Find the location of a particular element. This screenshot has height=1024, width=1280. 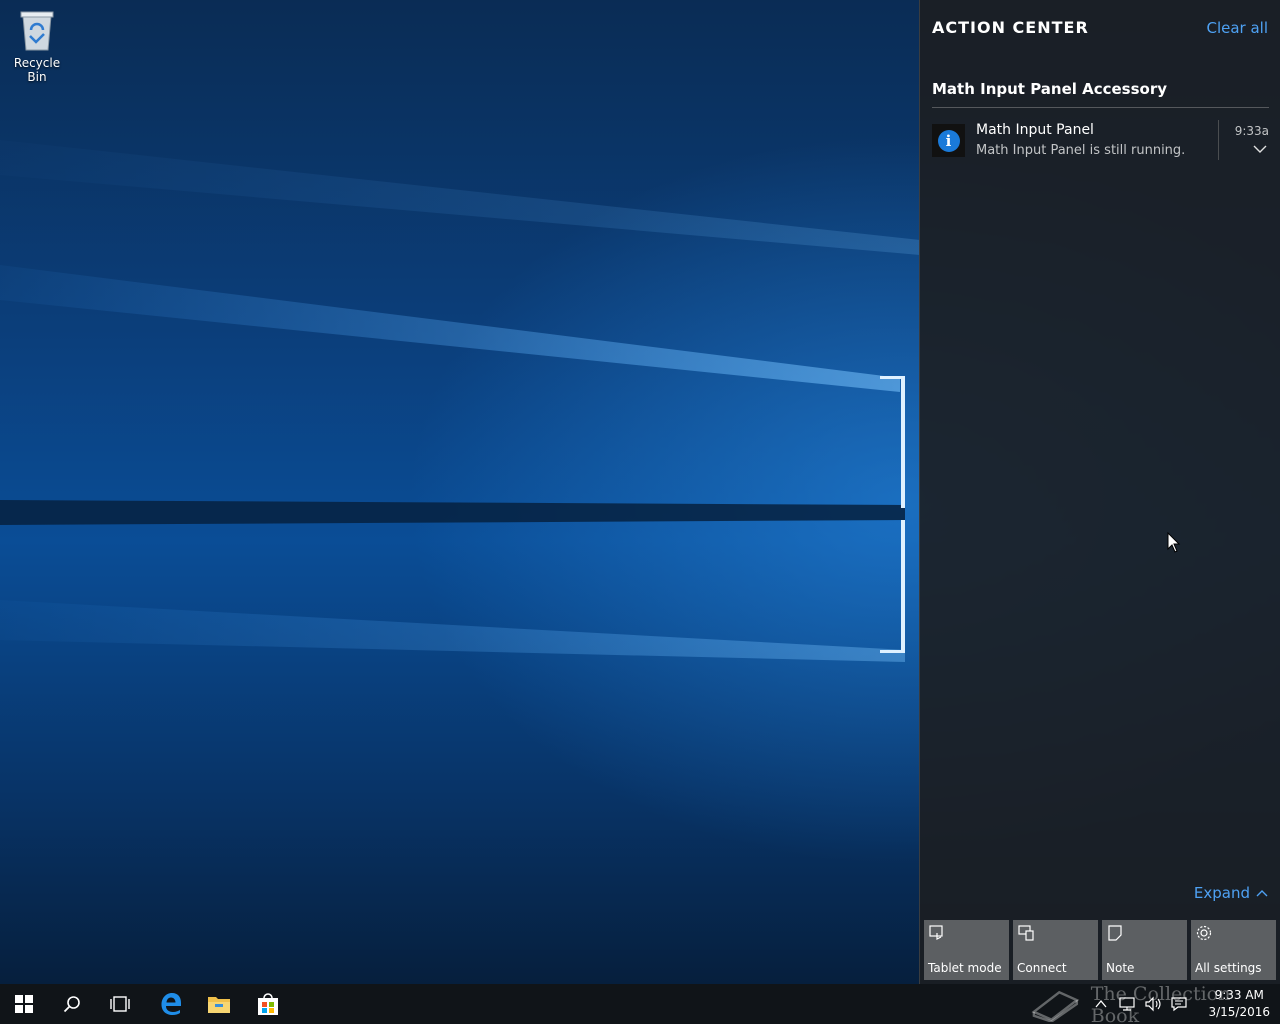

chevron-down-icon is located at coordinates (1260, 149).